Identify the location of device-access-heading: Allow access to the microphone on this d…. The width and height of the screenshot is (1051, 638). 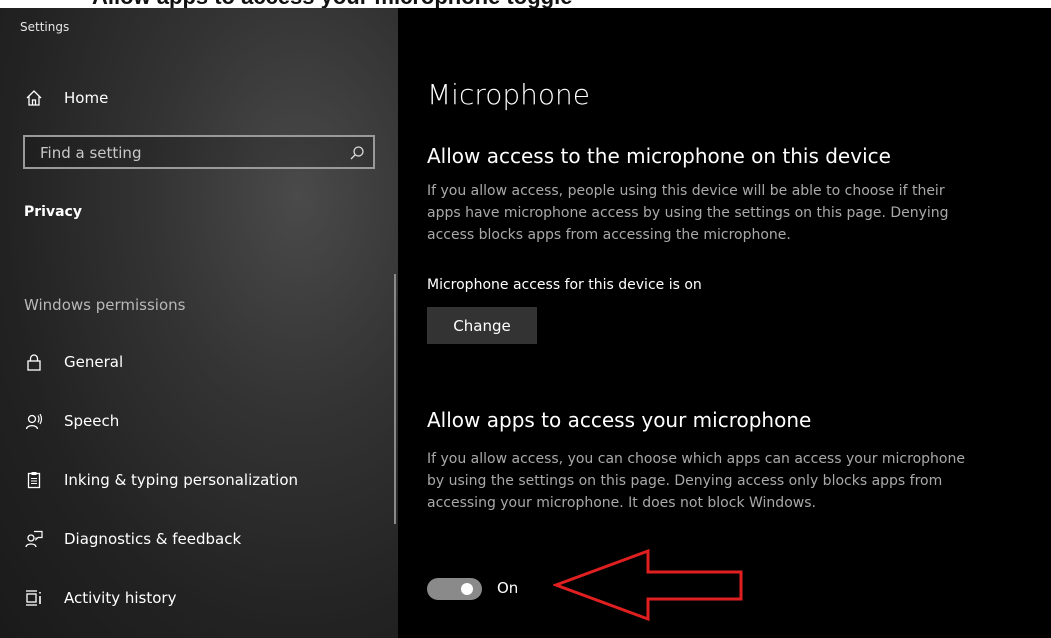
(659, 156).